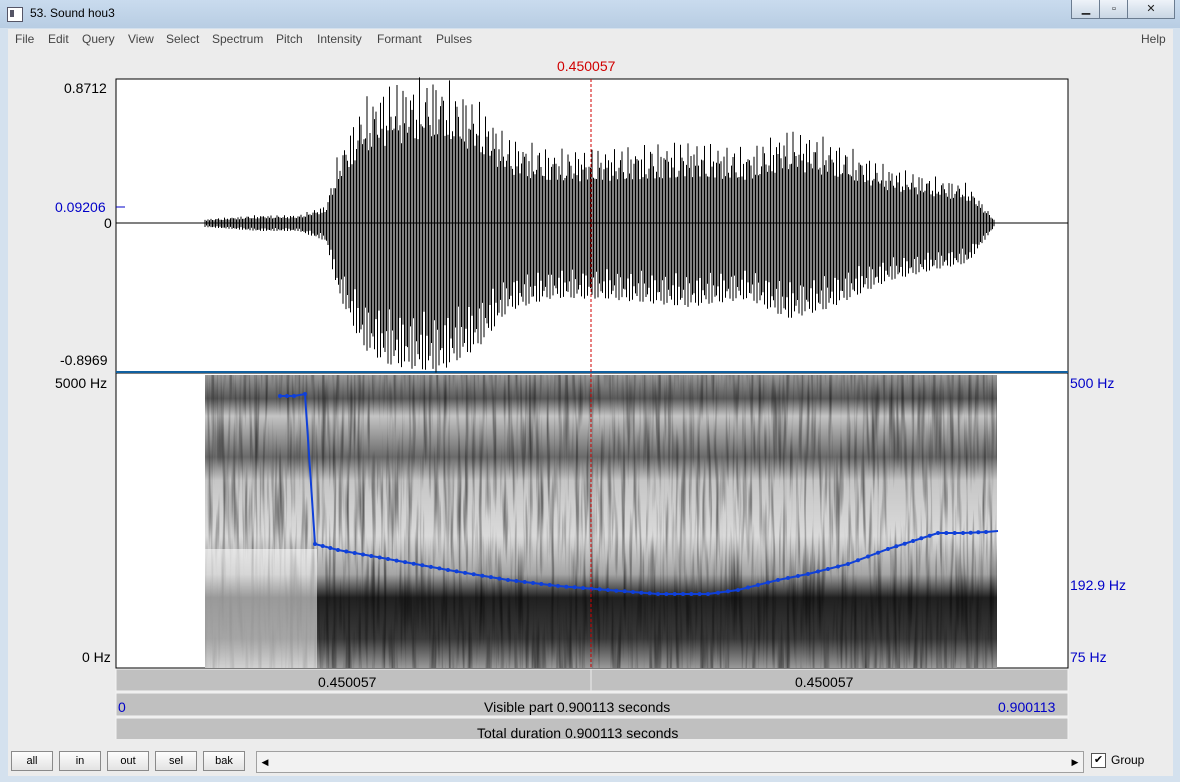  I want to click on menu-query: Query, so click(98, 39).